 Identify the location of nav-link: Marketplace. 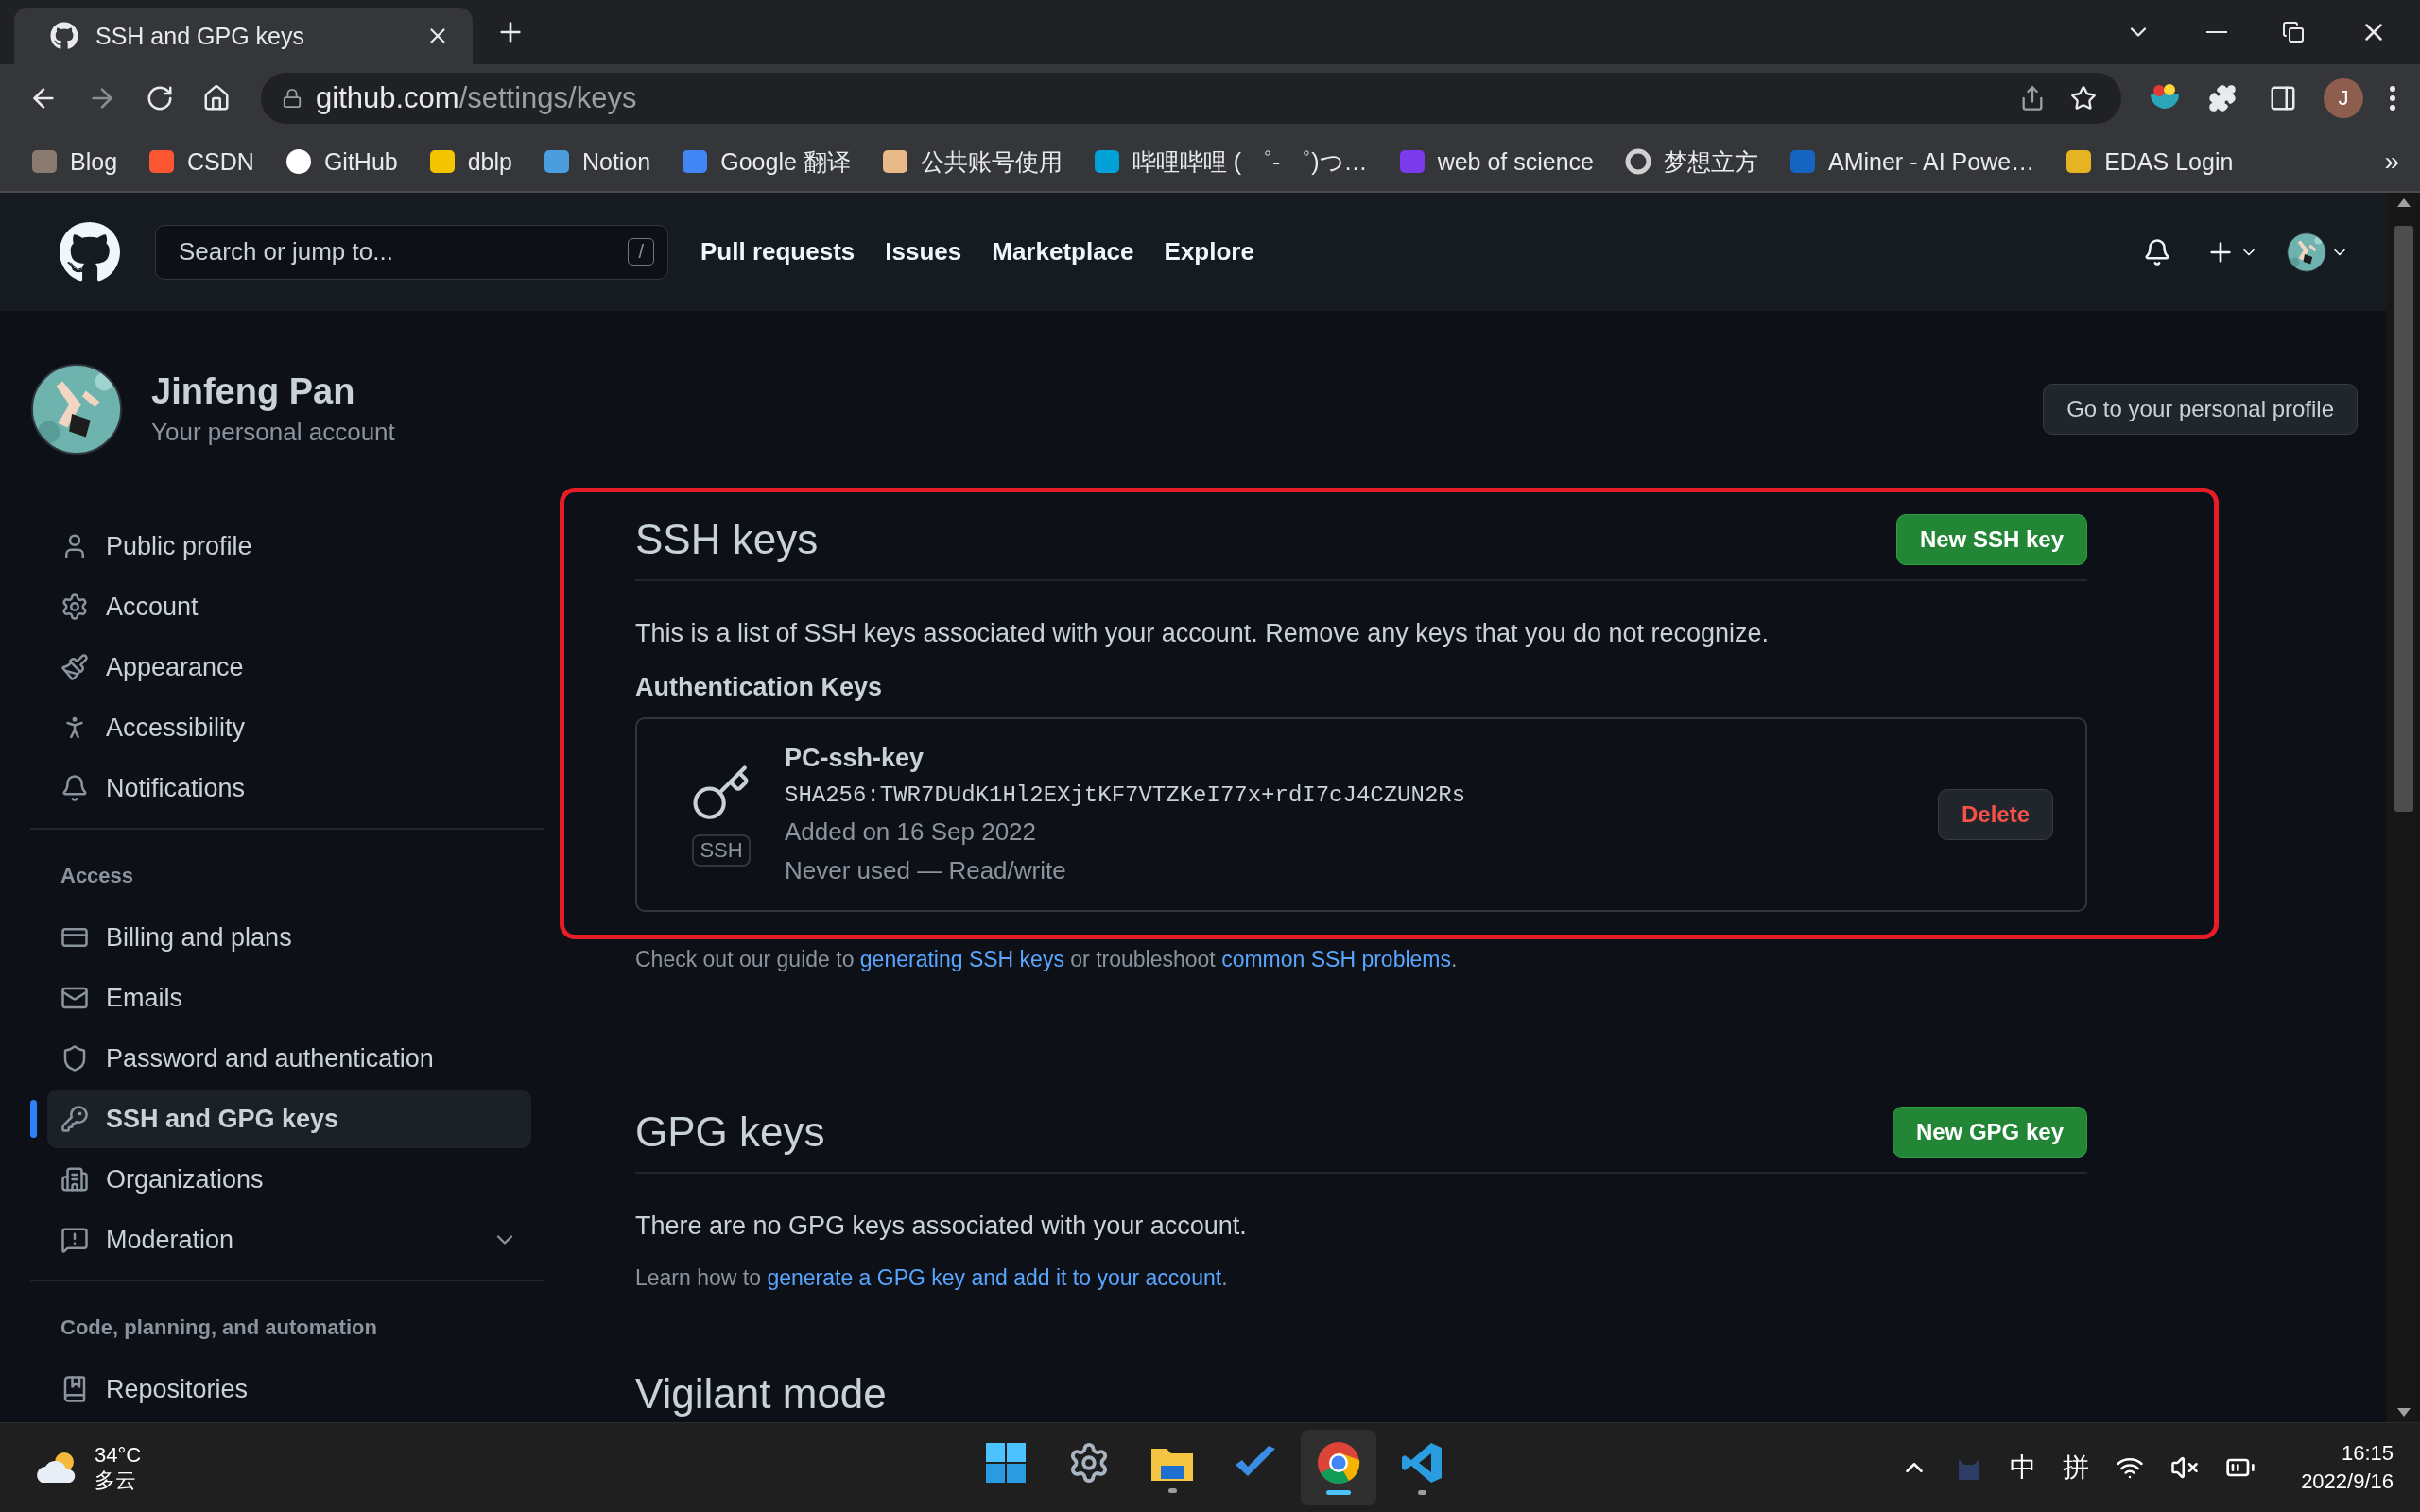
(1063, 251).